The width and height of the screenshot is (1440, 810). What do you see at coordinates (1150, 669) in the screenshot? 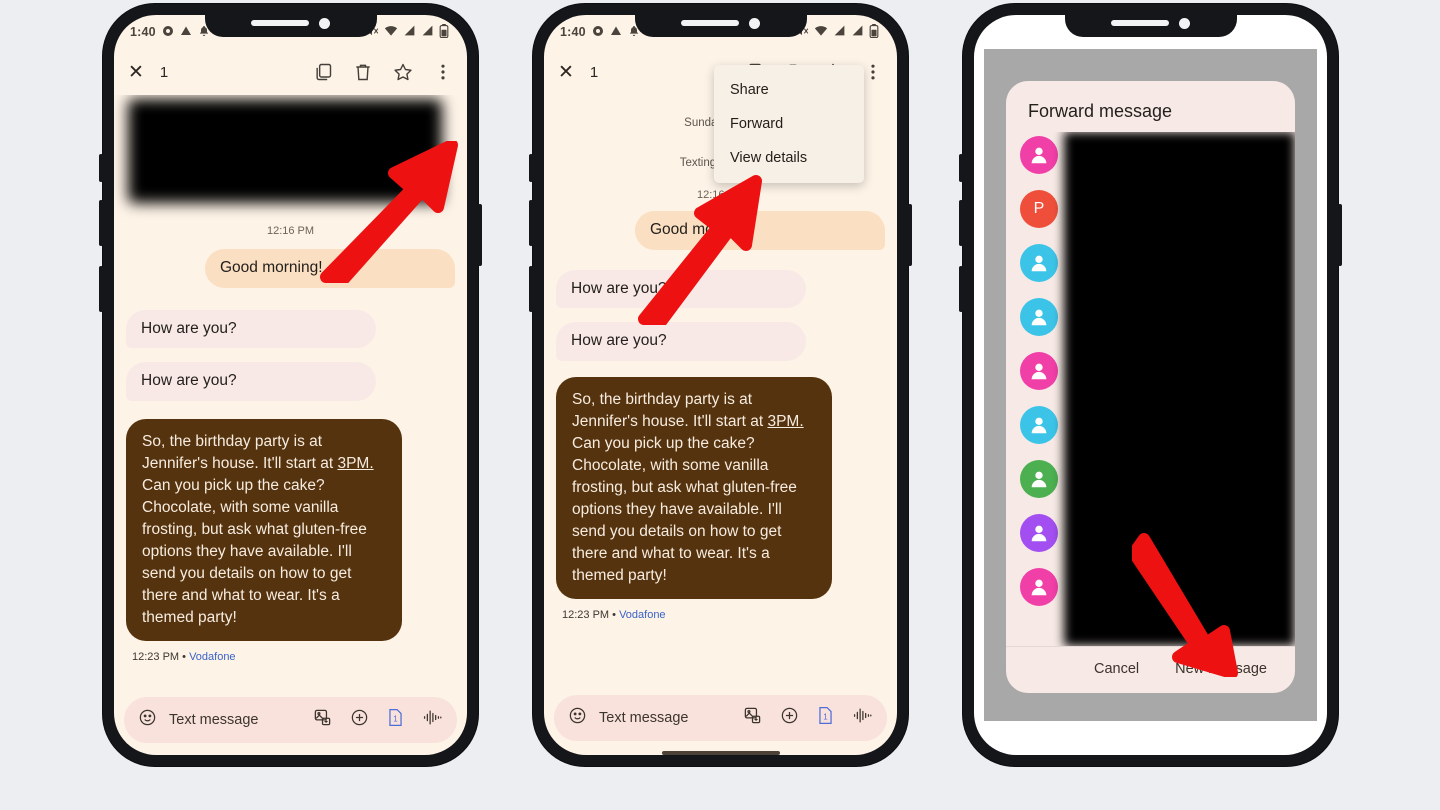
I see `dialog-action-row: Cancel New message` at bounding box center [1150, 669].